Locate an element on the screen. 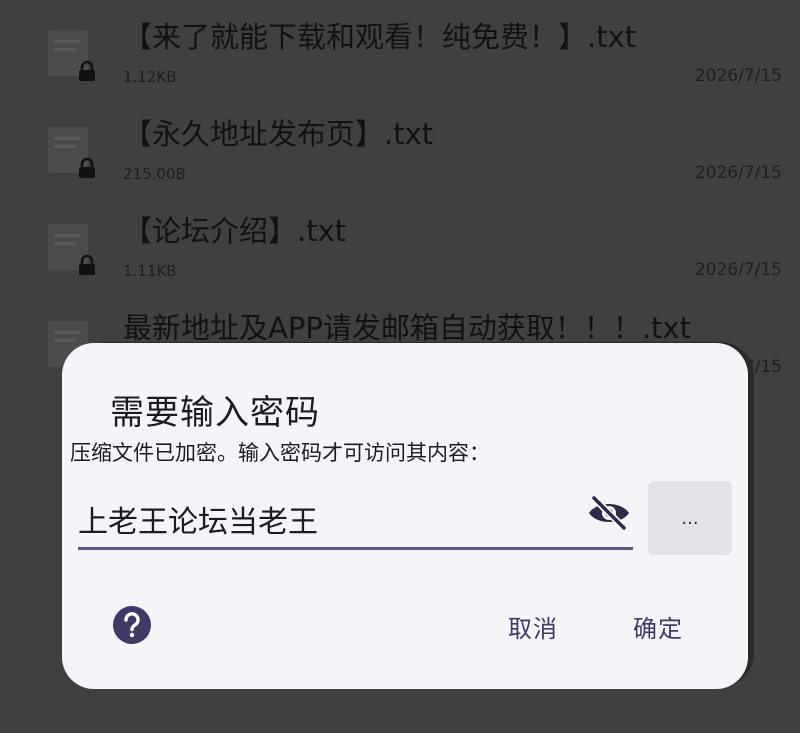 The width and height of the screenshot is (800, 733). file-name: 【永久地址发布页】.txt is located at coordinates (278, 134).